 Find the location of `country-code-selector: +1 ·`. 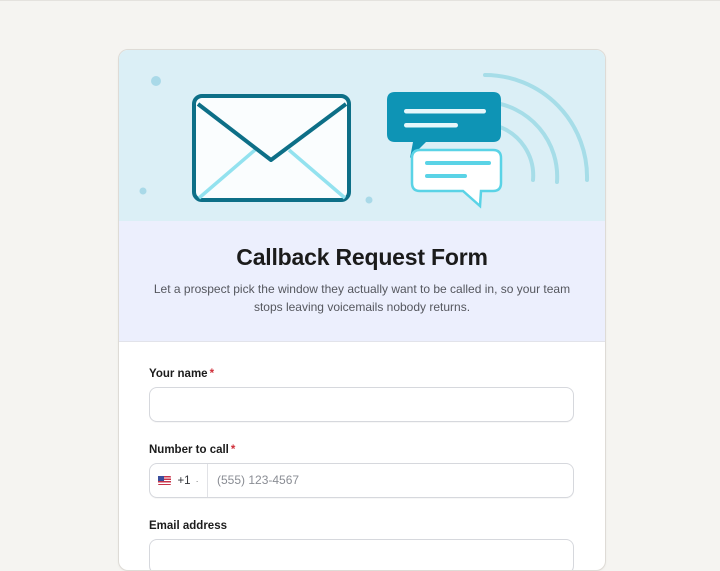

country-code-selector: +1 · is located at coordinates (179, 480).